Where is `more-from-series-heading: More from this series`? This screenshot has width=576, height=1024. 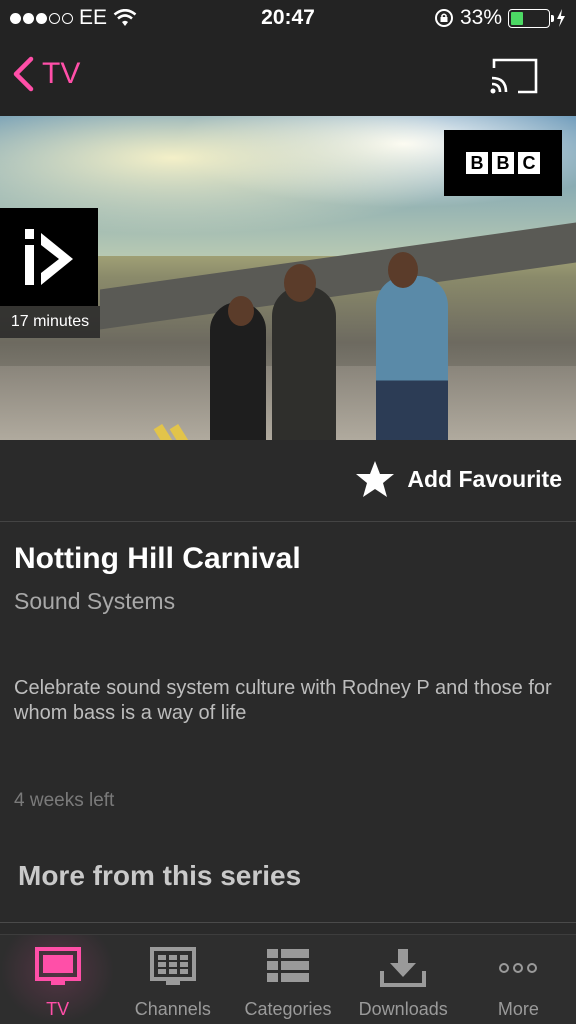
more-from-series-heading: More from this series is located at coordinates (160, 875).